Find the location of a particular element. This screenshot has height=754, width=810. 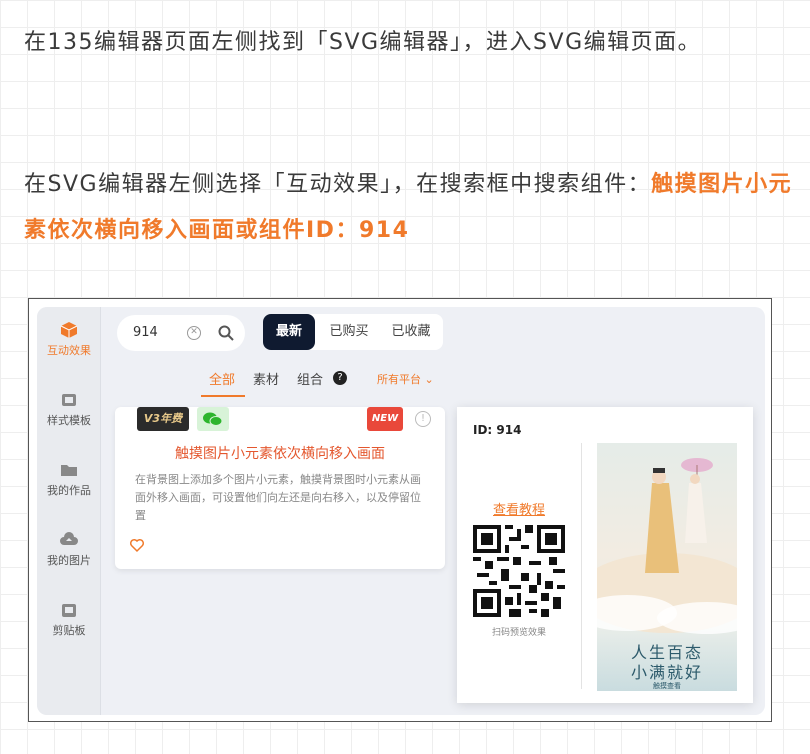

wechat-badge is located at coordinates (213, 419).